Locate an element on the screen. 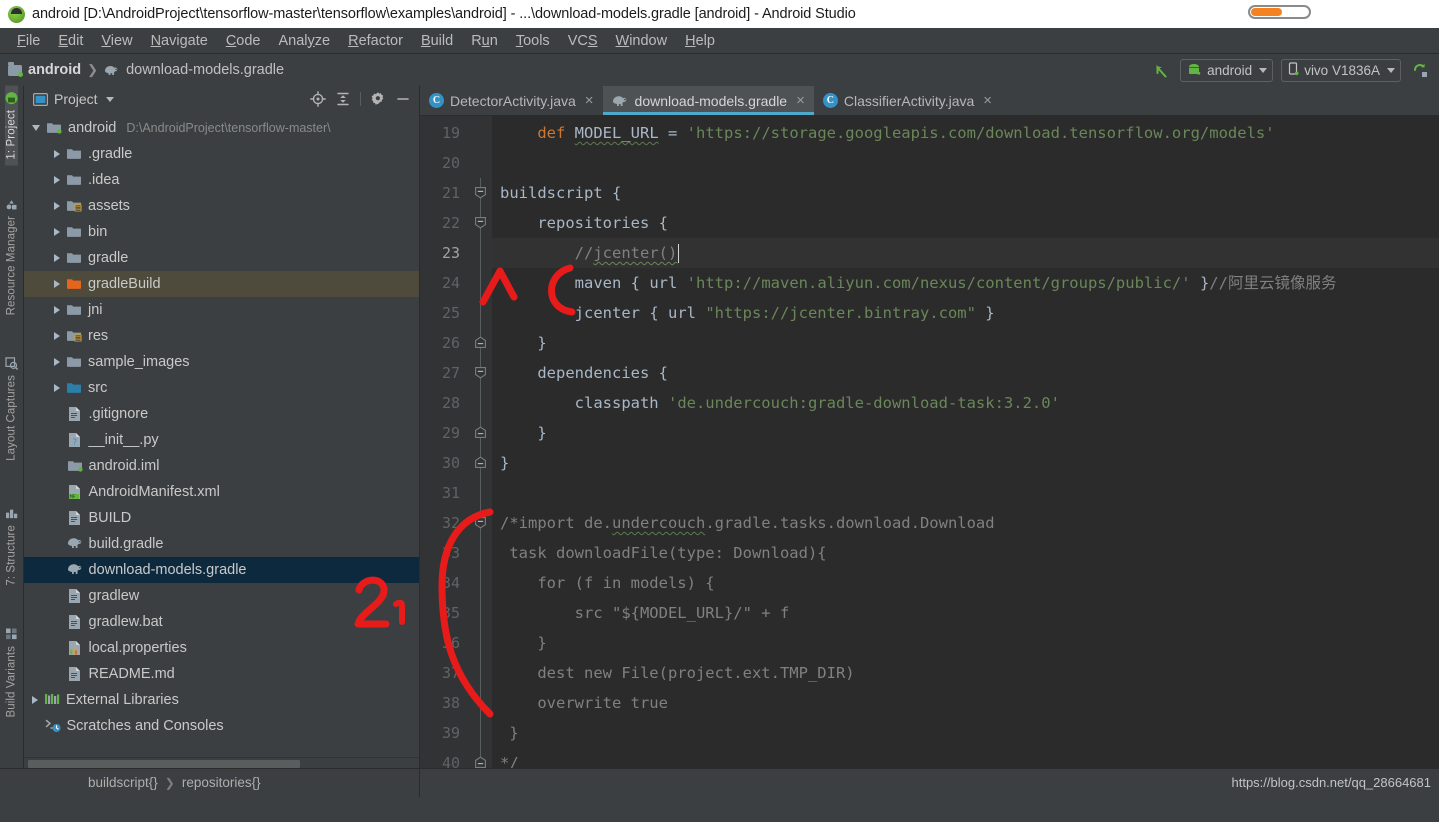 The height and width of the screenshot is (822, 1439). tree-node-assets: assets is located at coordinates (221, 206).